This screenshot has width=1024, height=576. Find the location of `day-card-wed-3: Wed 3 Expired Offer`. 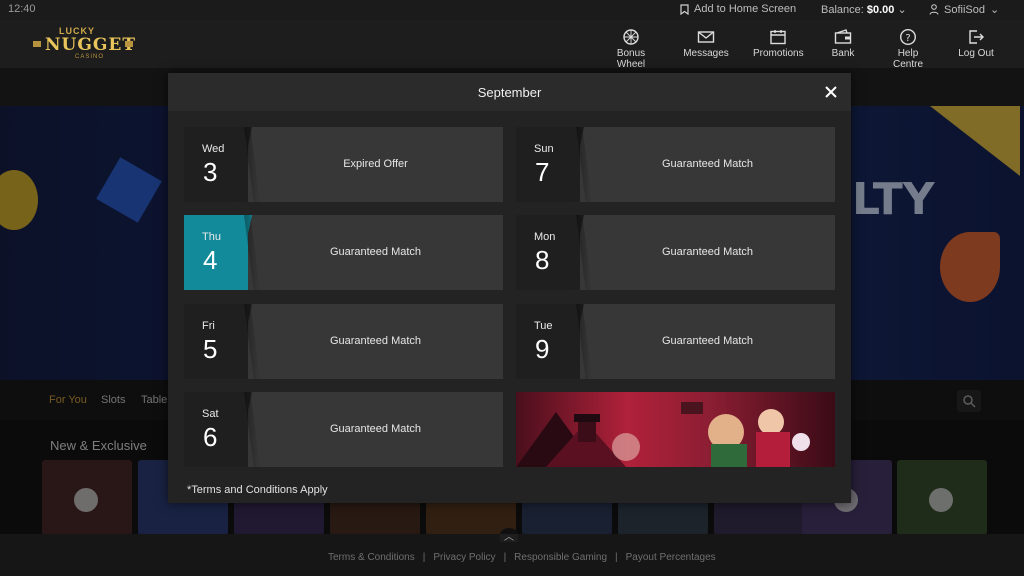

day-card-wed-3: Wed 3 Expired Offer is located at coordinates (343, 164).